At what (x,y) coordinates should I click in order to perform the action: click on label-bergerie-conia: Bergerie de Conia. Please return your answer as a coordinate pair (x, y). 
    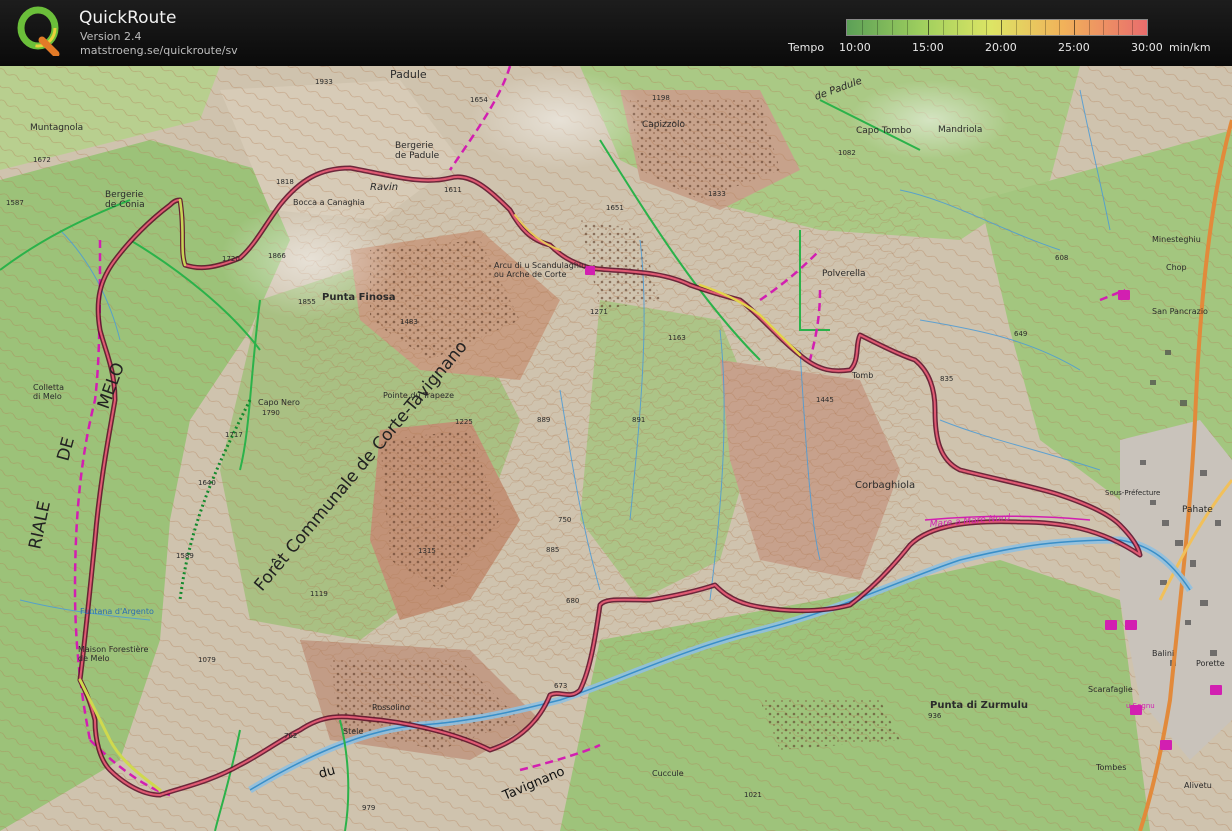
    Looking at the image, I should click on (125, 200).